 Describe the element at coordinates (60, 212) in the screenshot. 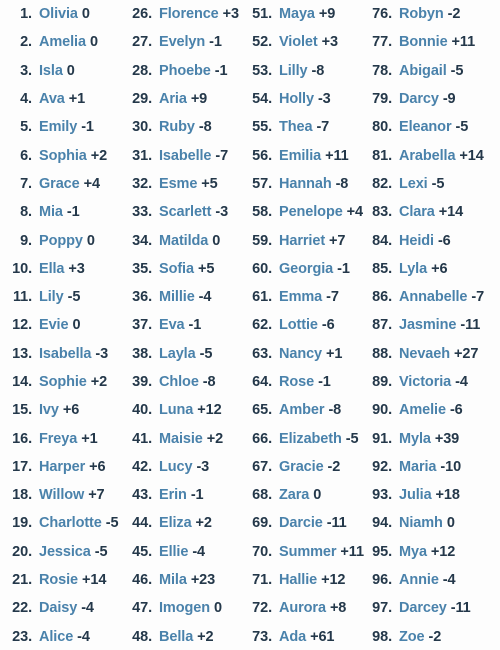

I see `list-item: 8. Mia -1` at that location.